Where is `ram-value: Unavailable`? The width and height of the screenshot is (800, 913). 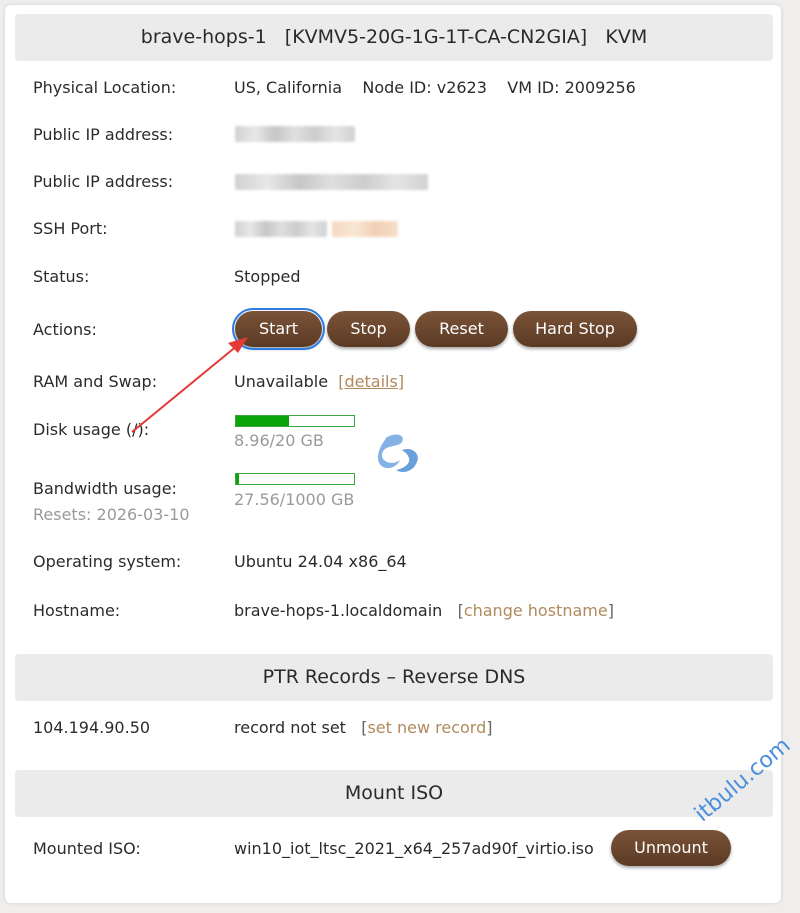 ram-value: Unavailable is located at coordinates (281, 381).